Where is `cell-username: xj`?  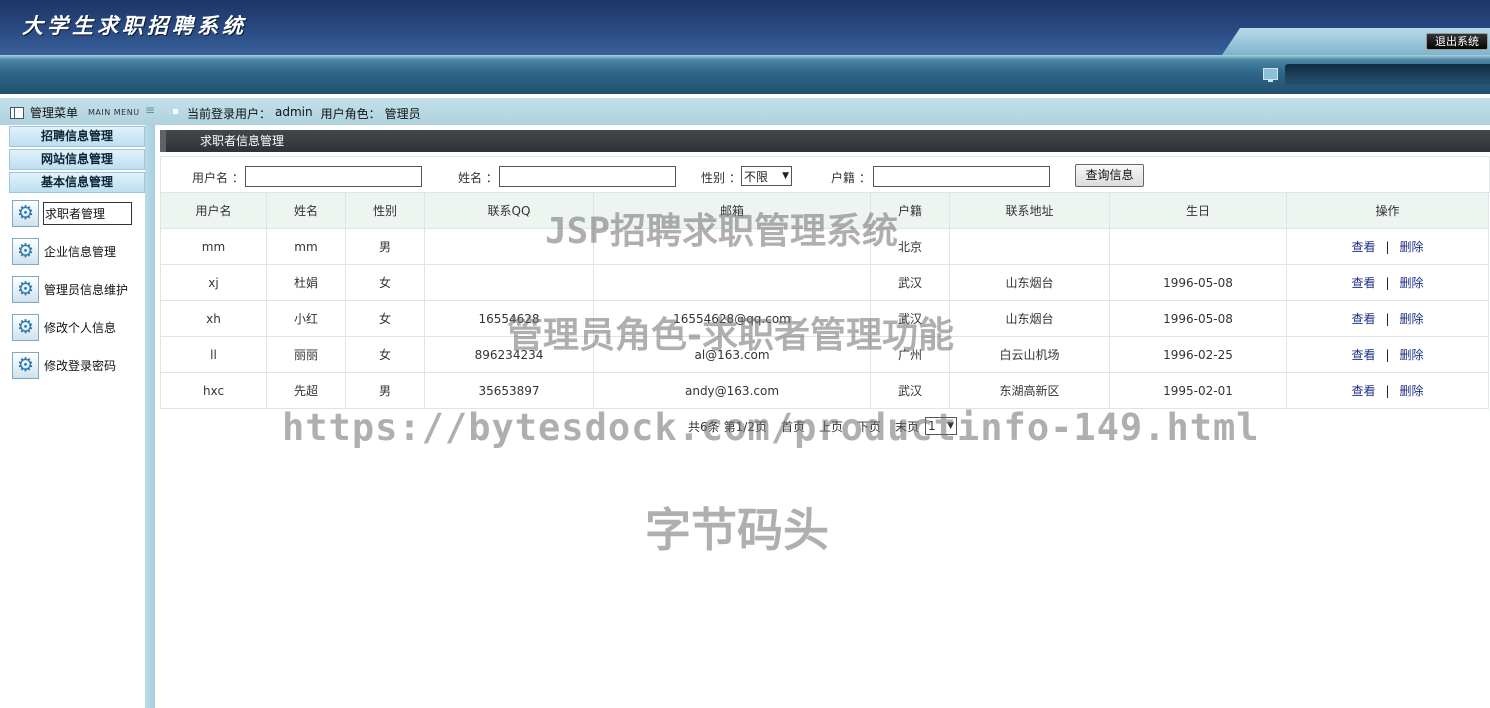
cell-username: xj is located at coordinates (213, 282).